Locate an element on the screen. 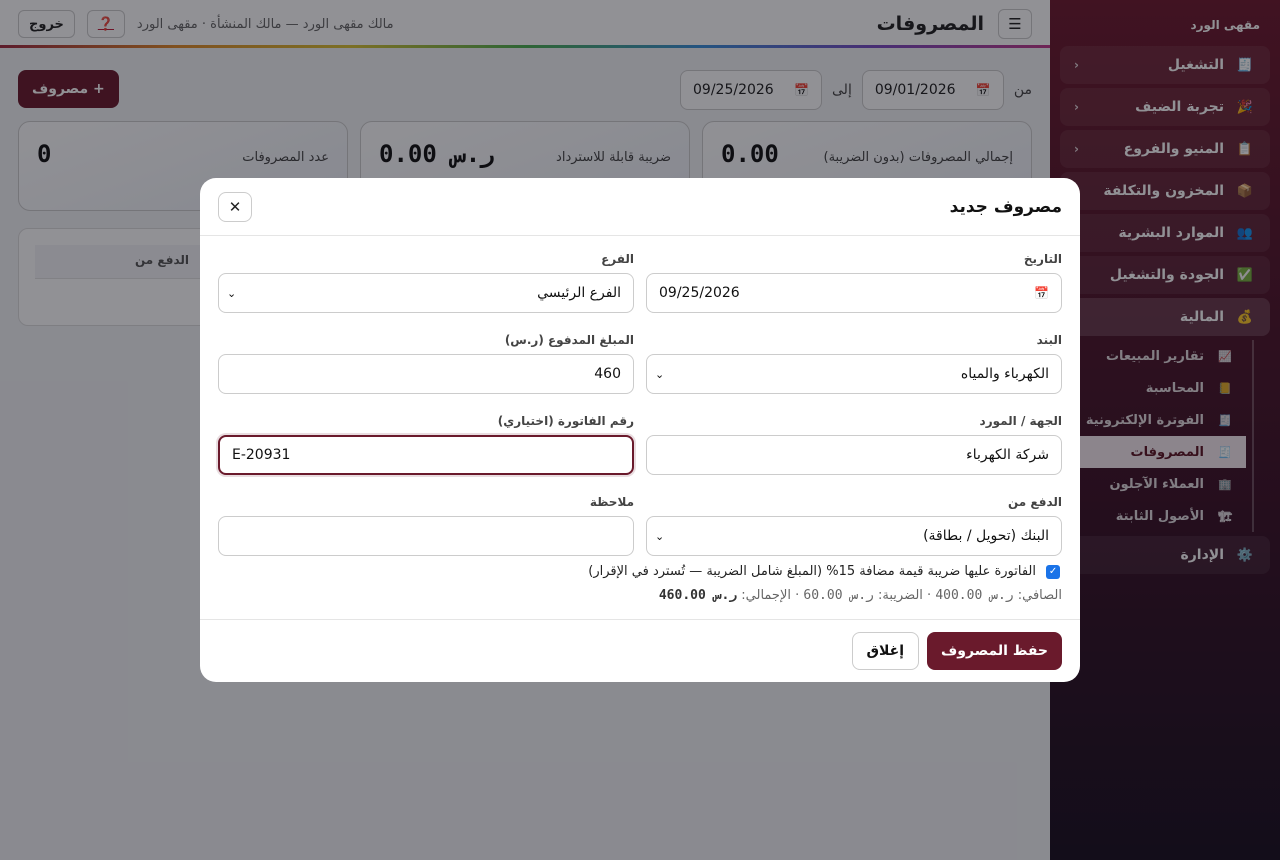 The width and height of the screenshot is (1280, 860). tax-value: ر.س 60.00 is located at coordinates (838, 595).